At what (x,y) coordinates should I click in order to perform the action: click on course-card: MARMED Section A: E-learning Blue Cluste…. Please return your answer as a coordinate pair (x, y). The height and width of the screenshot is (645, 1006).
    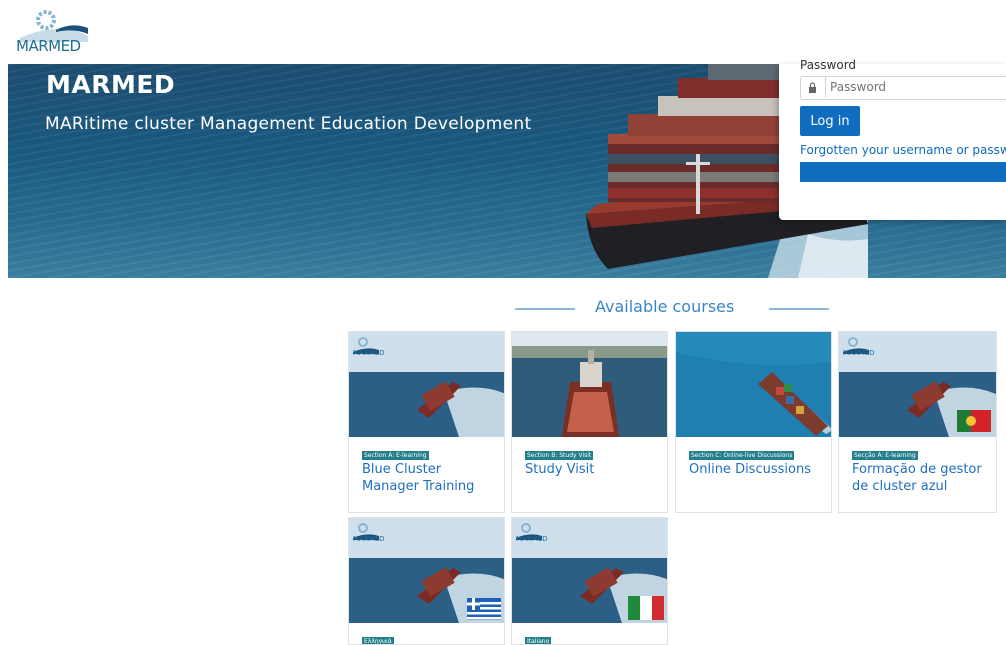
    Looking at the image, I should click on (426, 422).